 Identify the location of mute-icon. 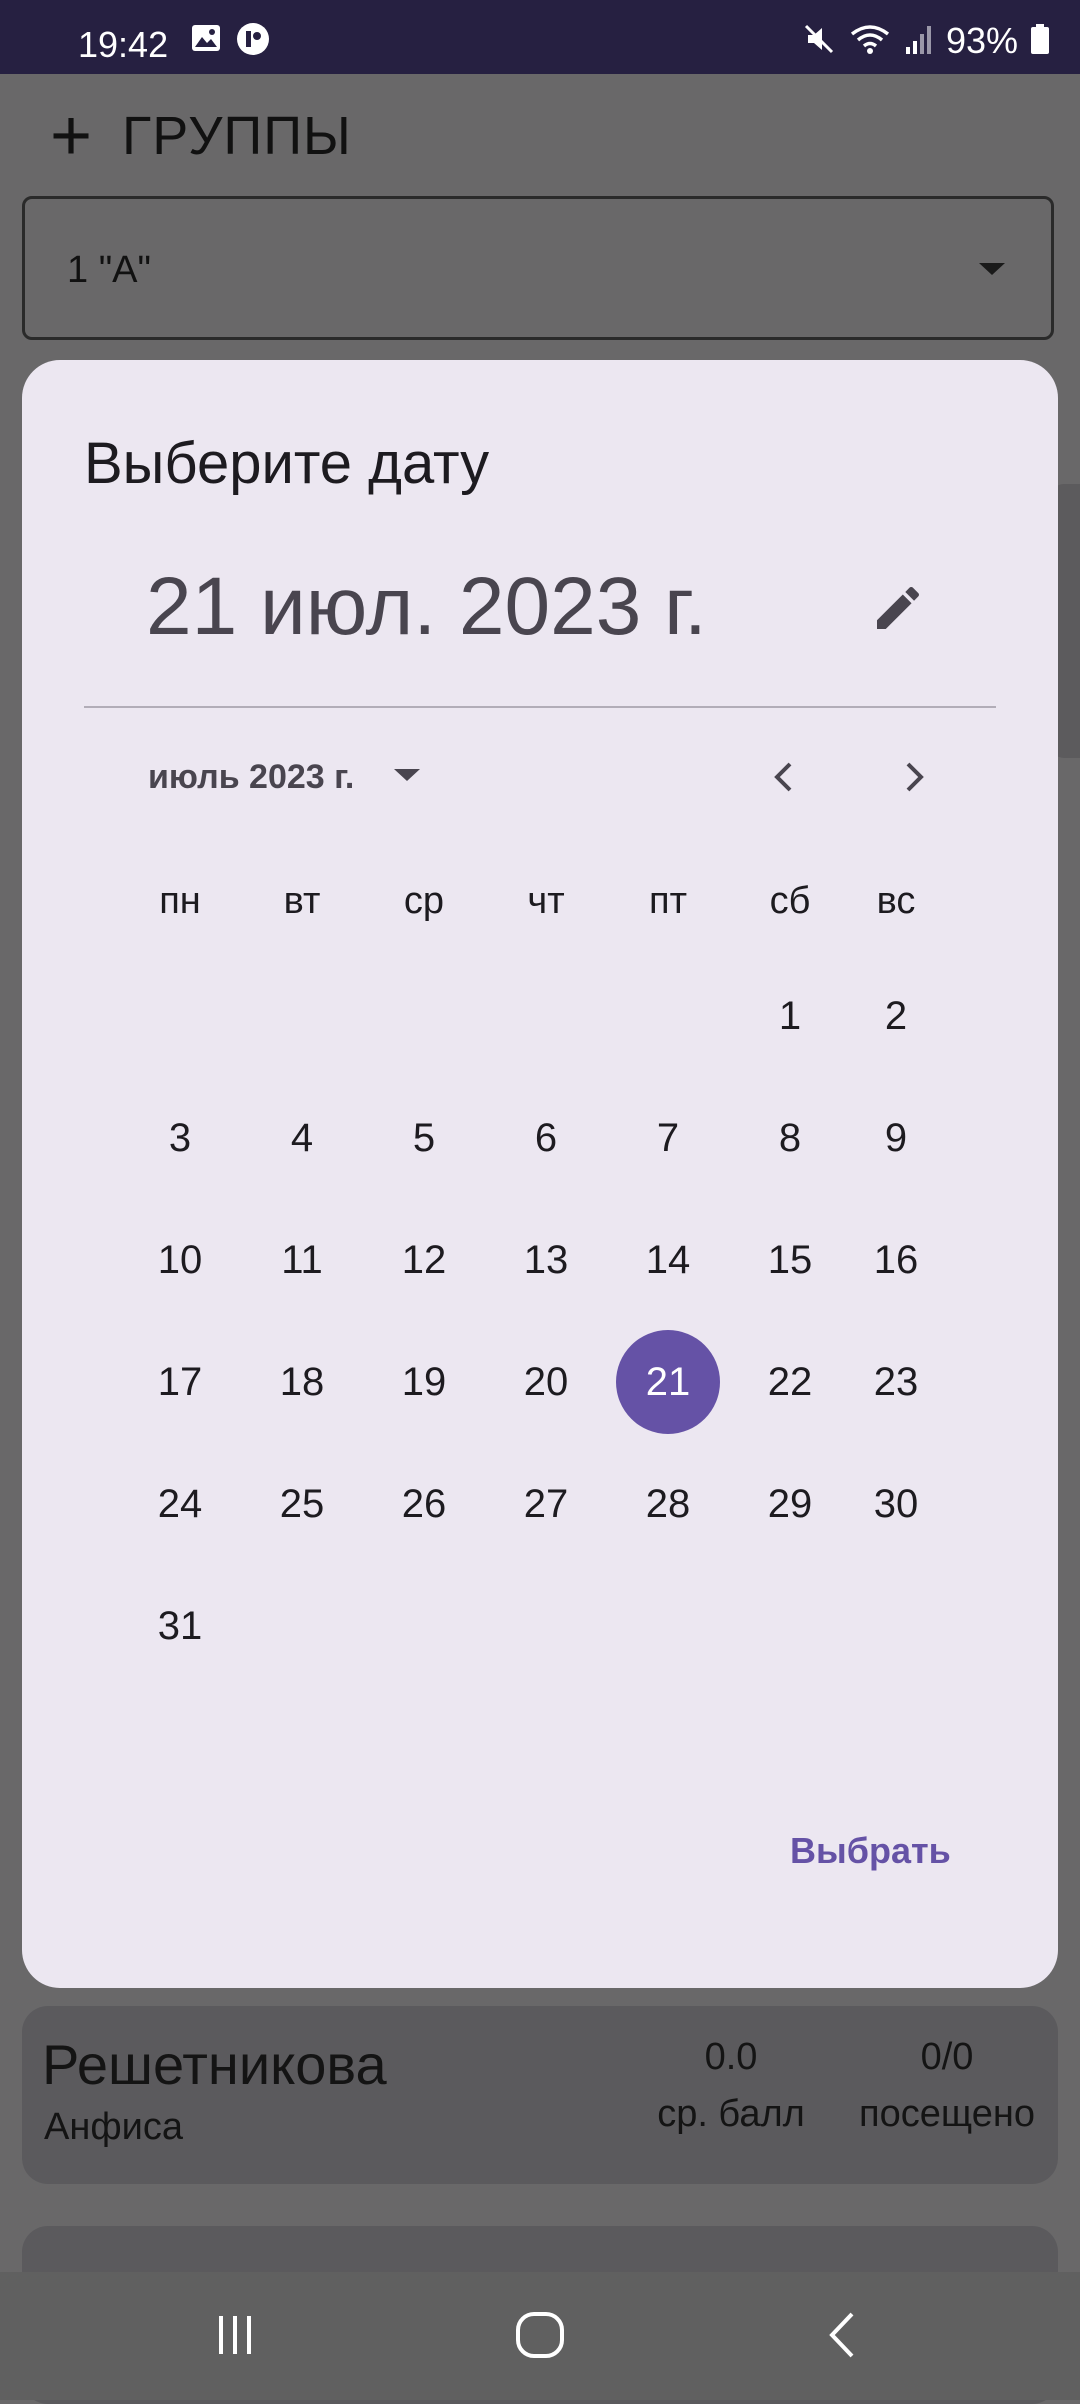
(819, 41).